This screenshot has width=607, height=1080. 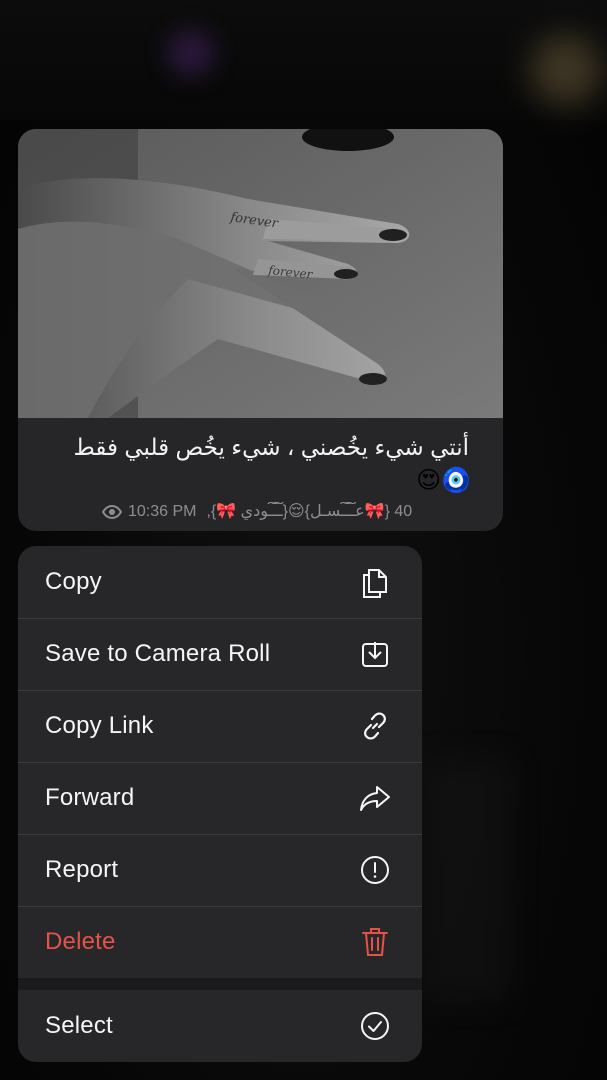 What do you see at coordinates (158, 653) in the screenshot?
I see `save-to-camera-roll-label: Save to Camera Roll` at bounding box center [158, 653].